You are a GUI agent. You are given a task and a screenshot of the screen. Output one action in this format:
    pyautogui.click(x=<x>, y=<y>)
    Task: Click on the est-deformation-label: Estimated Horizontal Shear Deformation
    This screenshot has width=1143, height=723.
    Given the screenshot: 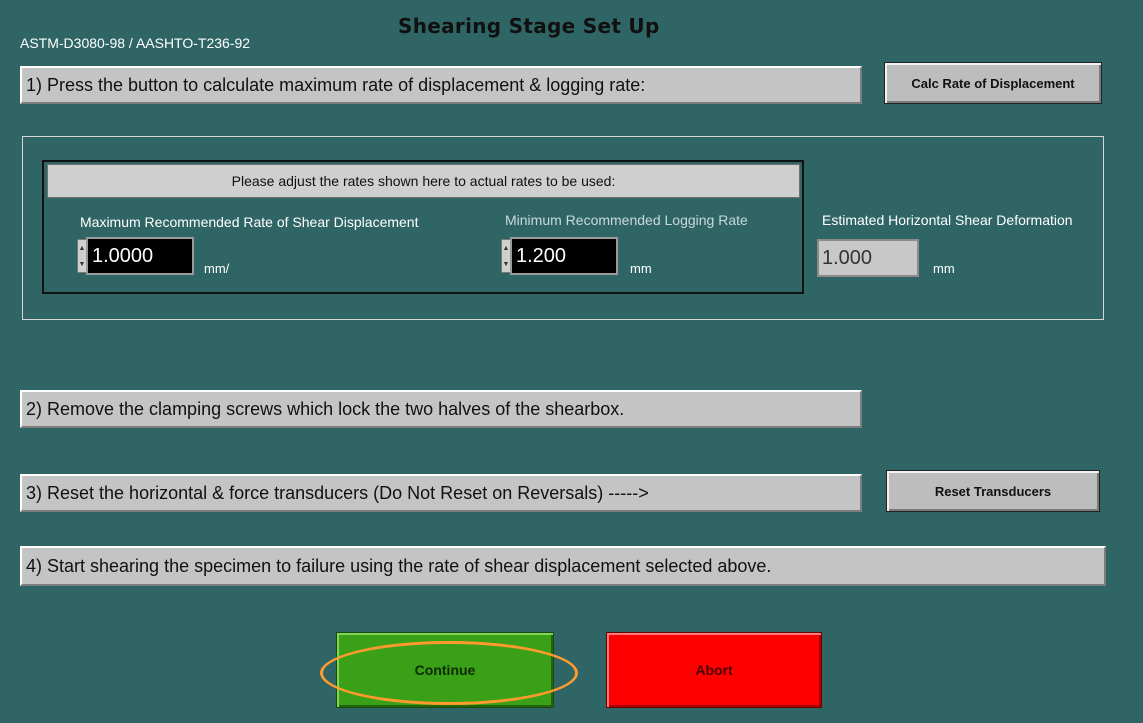 What is the action you would take?
    pyautogui.click(x=947, y=220)
    